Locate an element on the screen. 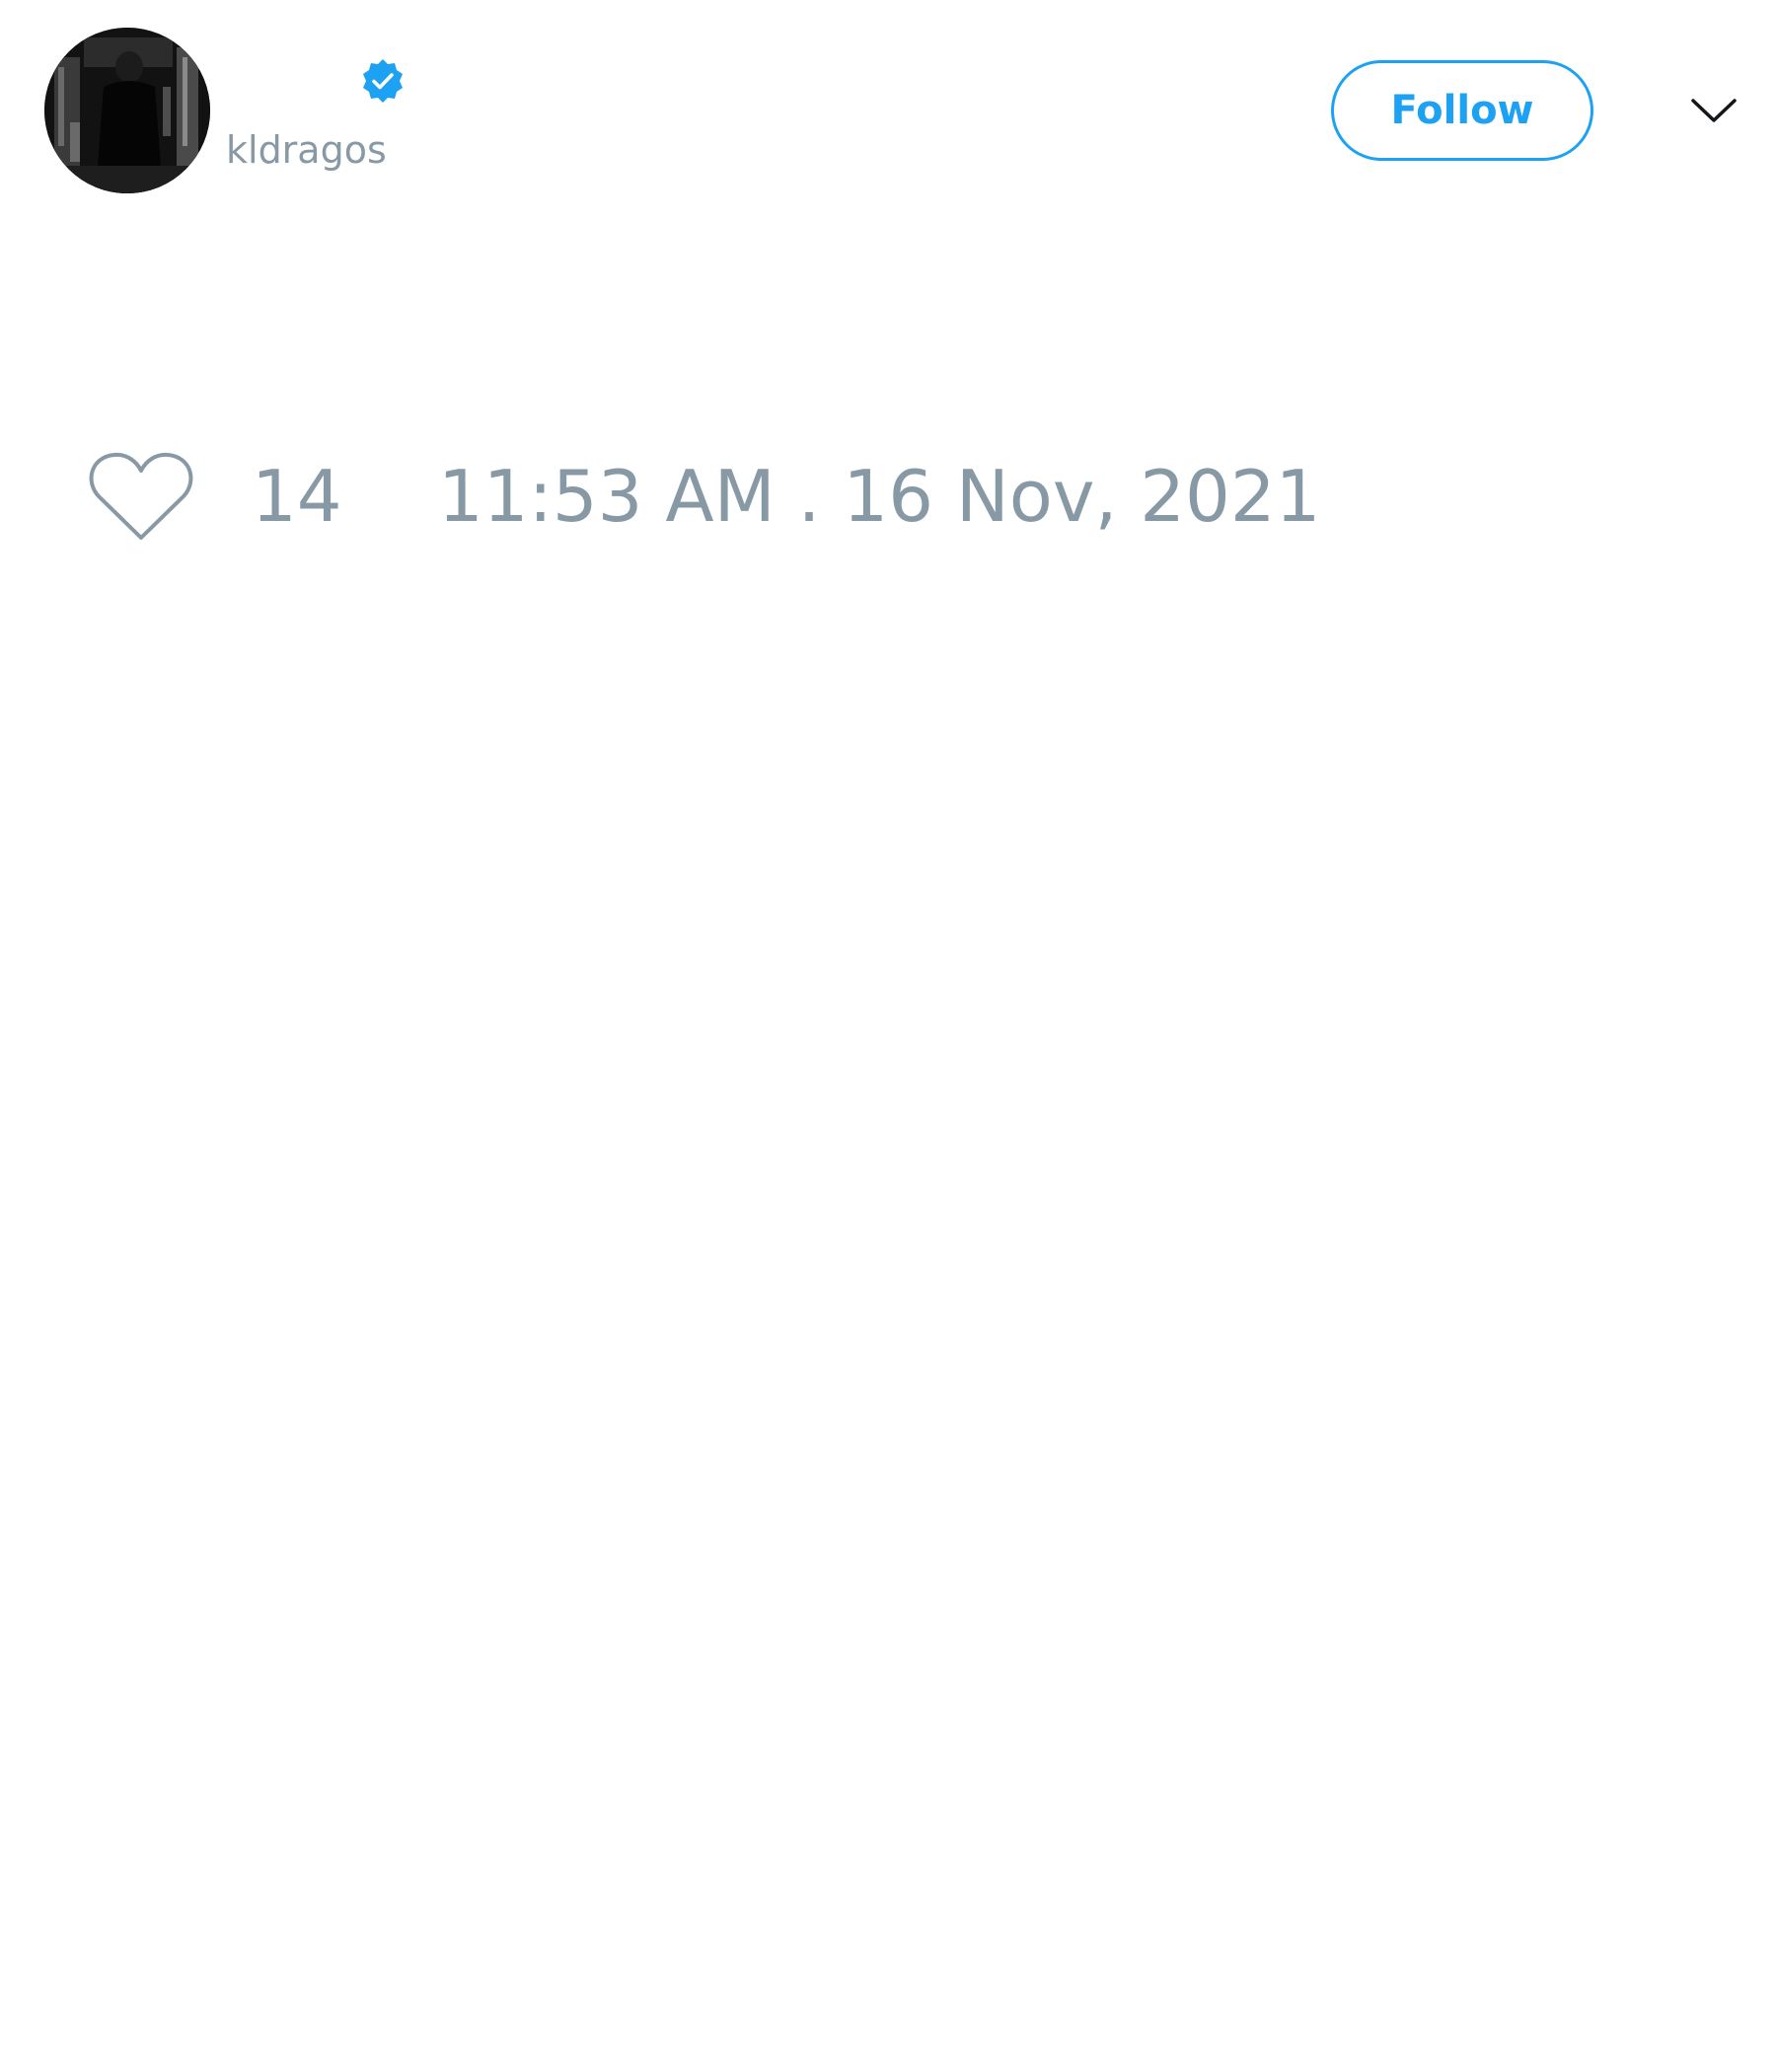 The height and width of the screenshot is (2072, 1776). follow-button: Follow is located at coordinates (1462, 111).